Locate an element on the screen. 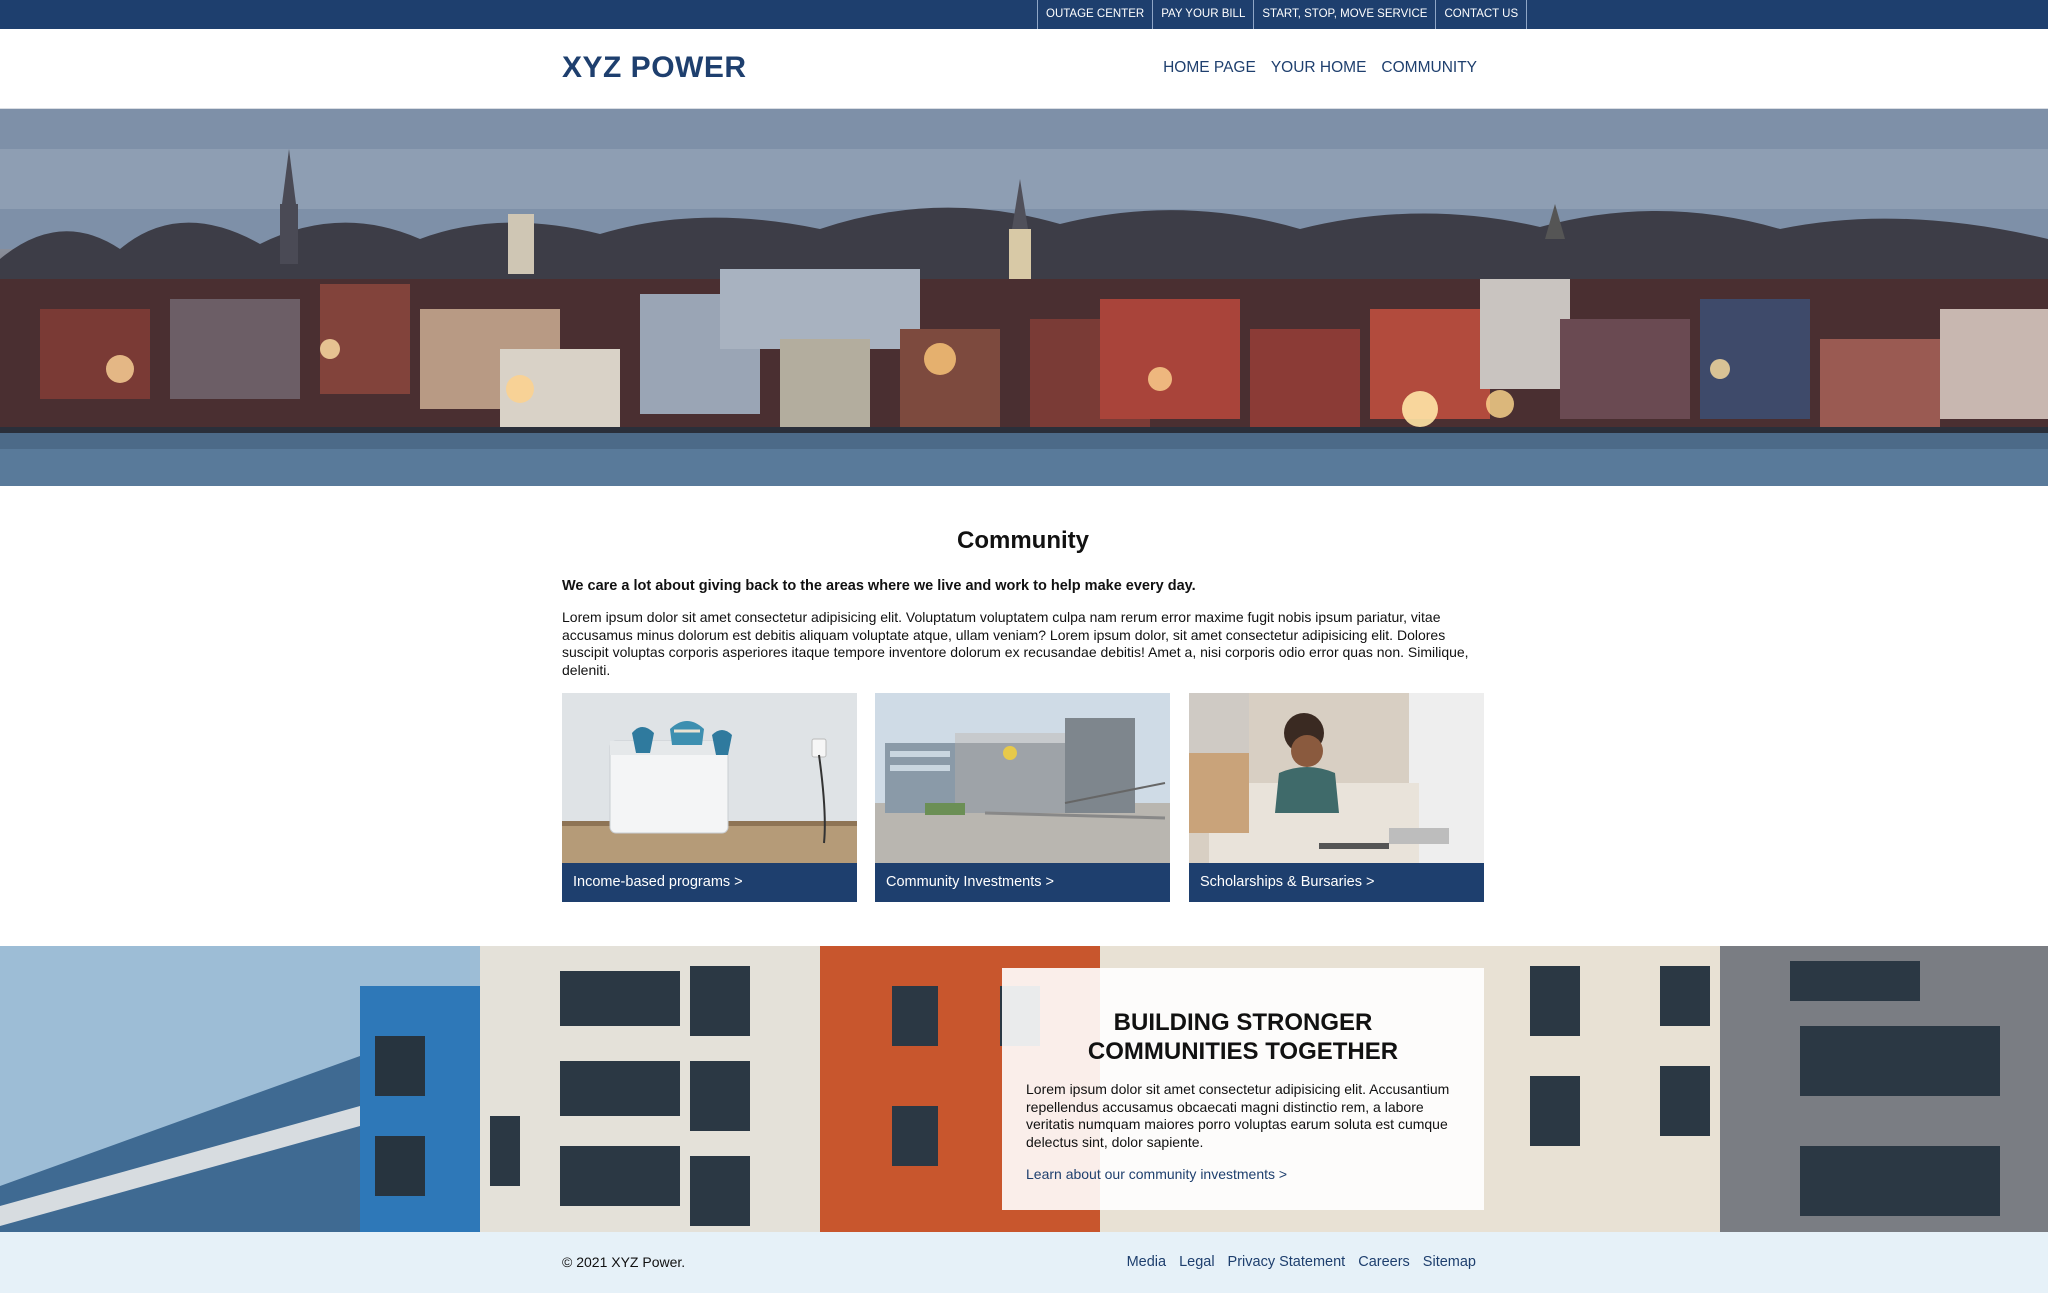 The width and height of the screenshot is (2048, 1293). card-image-heater is located at coordinates (709, 778).